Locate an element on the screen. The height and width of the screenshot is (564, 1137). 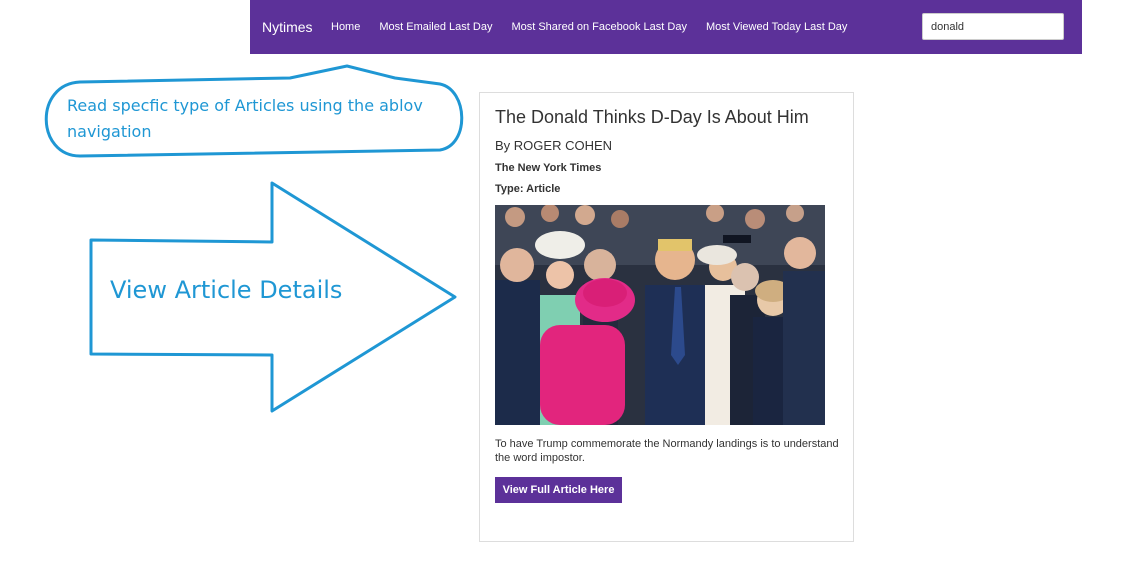
search-input is located at coordinates (993, 26).